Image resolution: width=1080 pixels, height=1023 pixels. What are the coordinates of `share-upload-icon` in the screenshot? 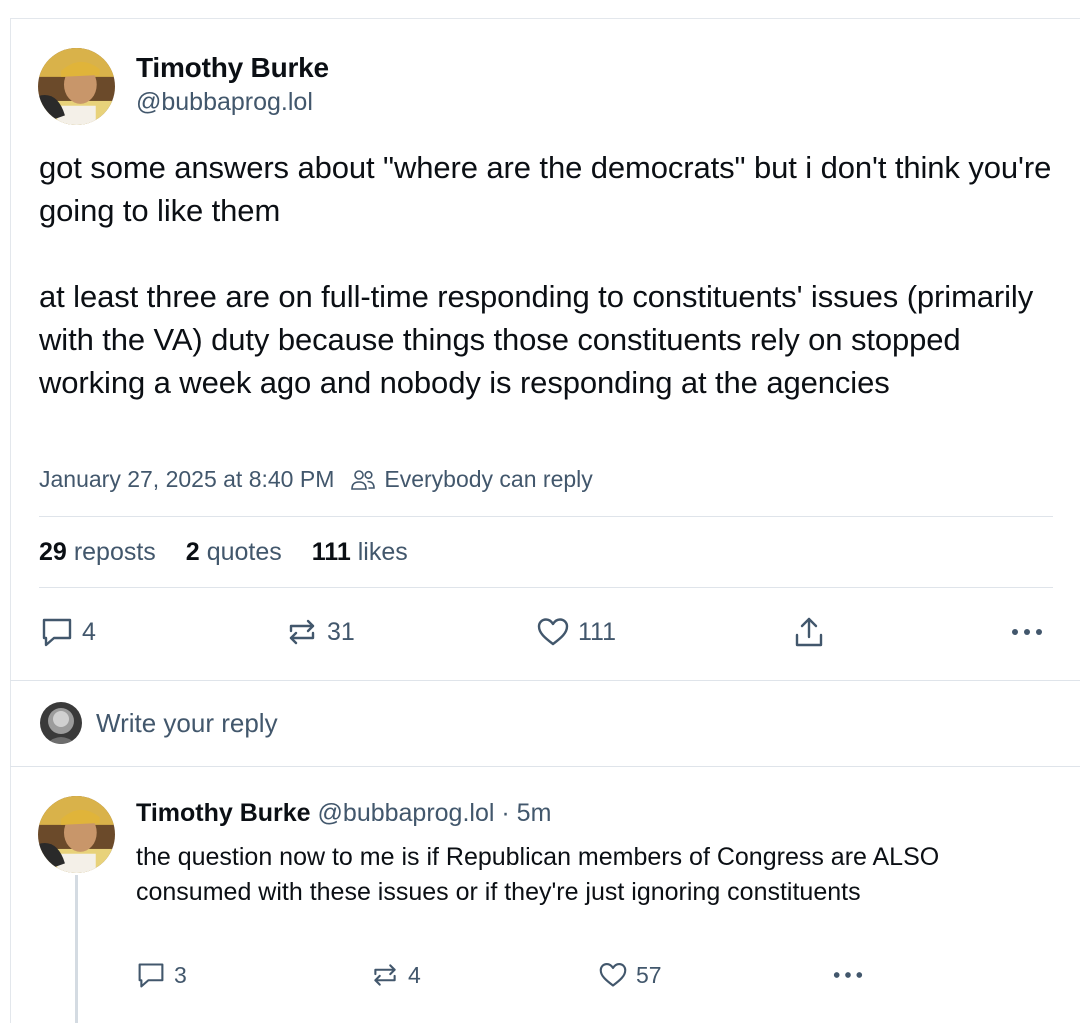 It's located at (809, 632).